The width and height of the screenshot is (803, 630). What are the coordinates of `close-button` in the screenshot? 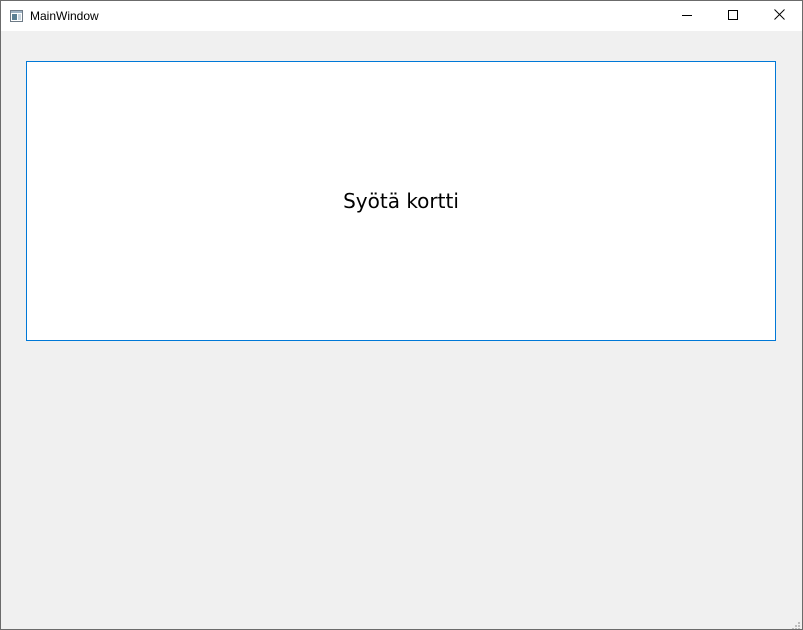 It's located at (779, 16).